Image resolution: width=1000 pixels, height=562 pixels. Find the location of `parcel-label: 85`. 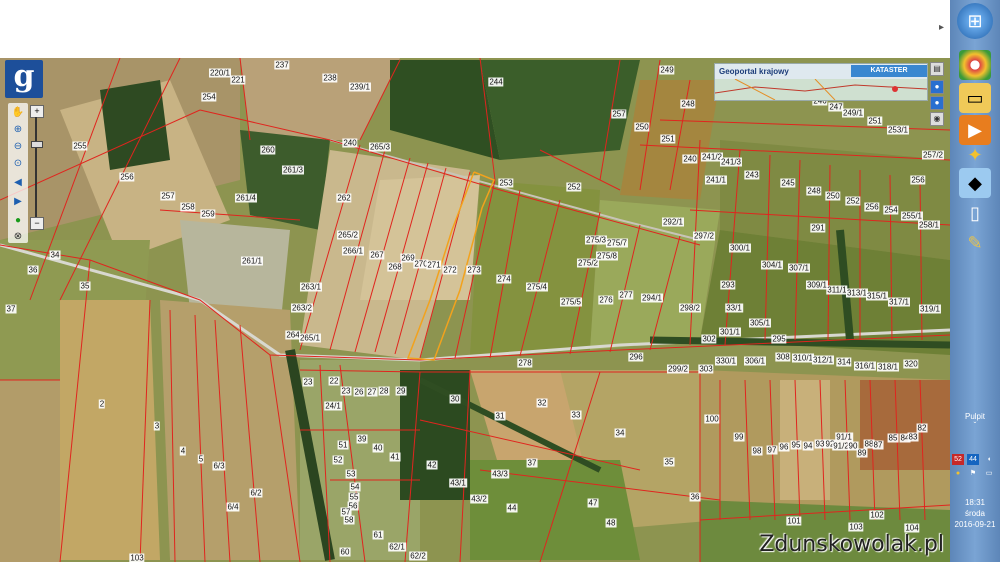

parcel-label: 85 is located at coordinates (893, 438).